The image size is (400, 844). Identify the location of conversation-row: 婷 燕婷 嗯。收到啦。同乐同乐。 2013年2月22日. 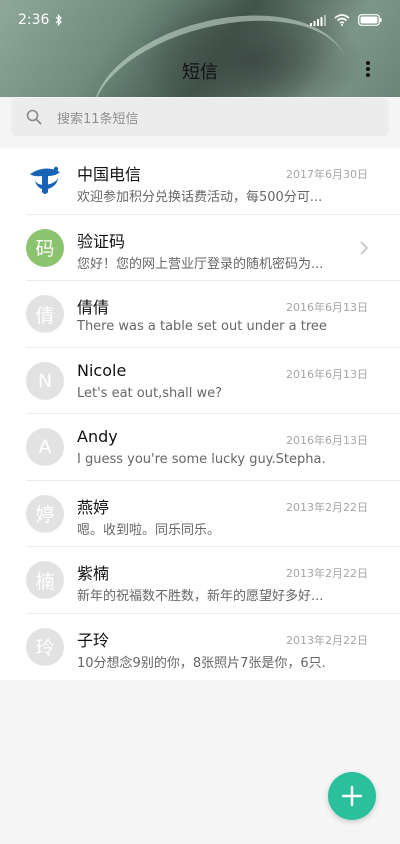
(200, 514).